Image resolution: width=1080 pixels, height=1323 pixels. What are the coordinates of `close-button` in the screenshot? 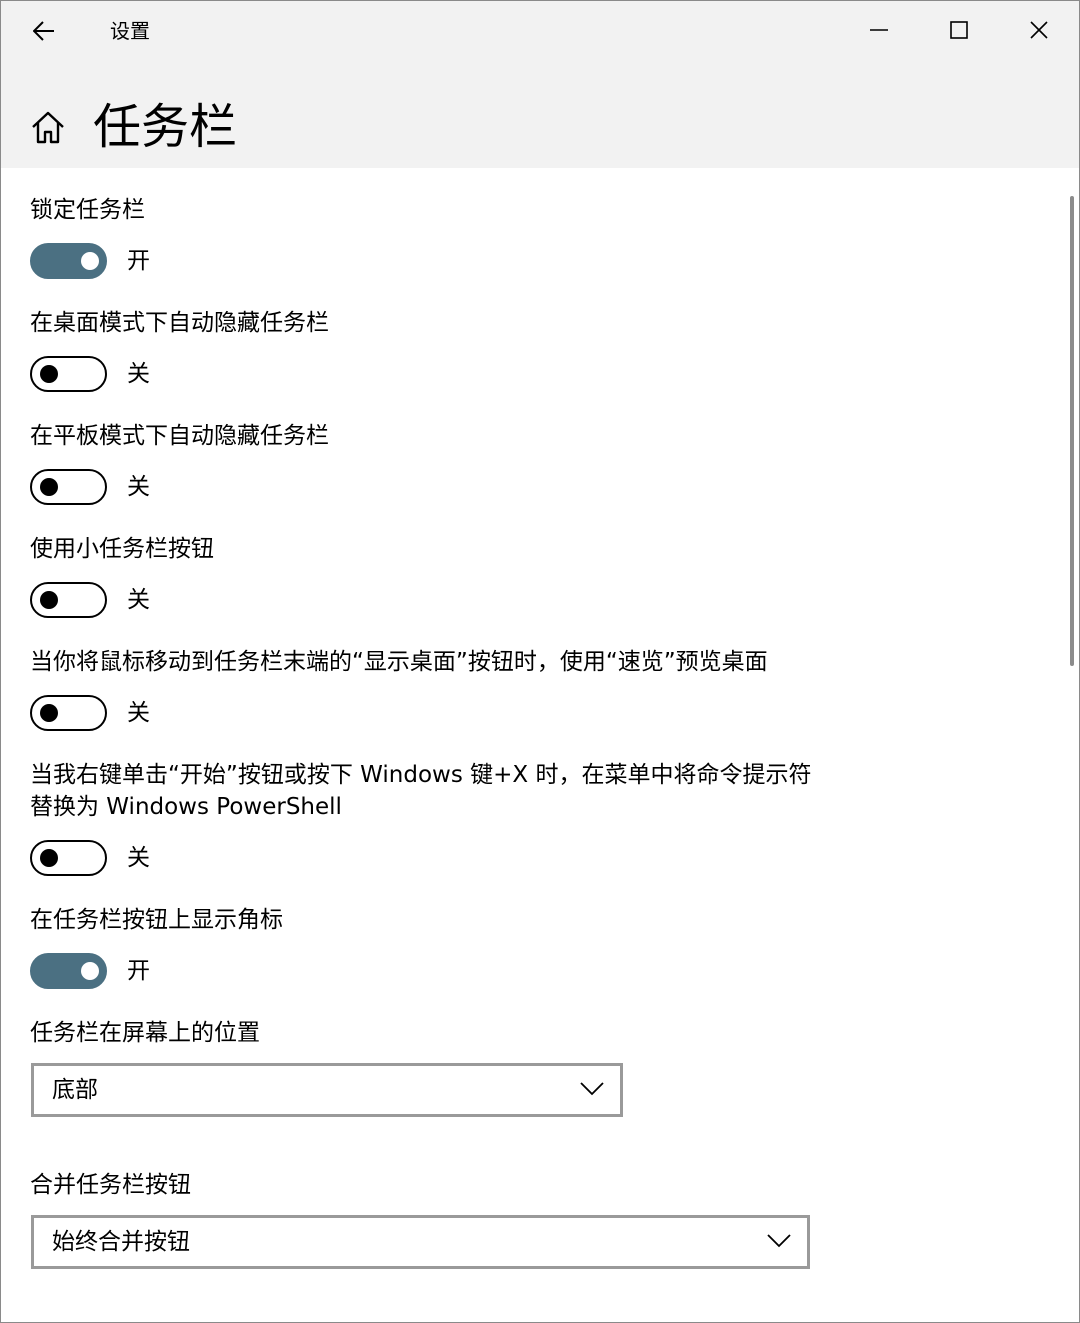 It's located at (1039, 30).